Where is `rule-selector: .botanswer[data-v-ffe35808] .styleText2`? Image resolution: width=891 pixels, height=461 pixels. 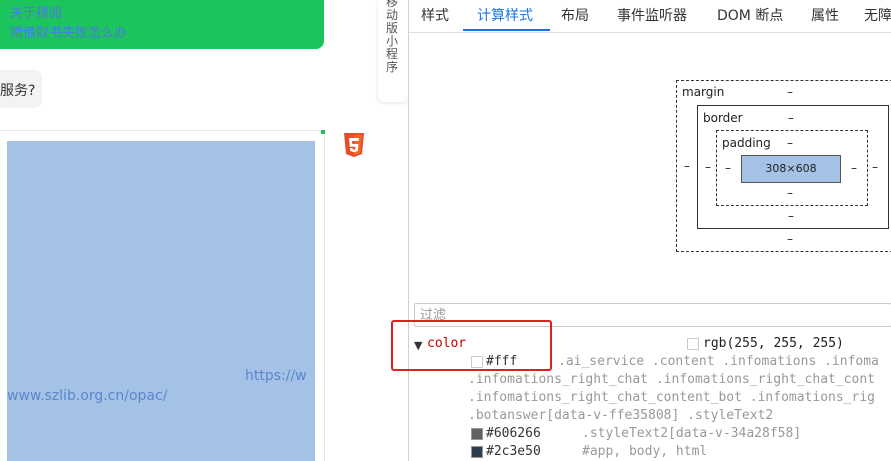 rule-selector: .botanswer[data-v-ffe35808] .styleText2 is located at coordinates (620, 415).